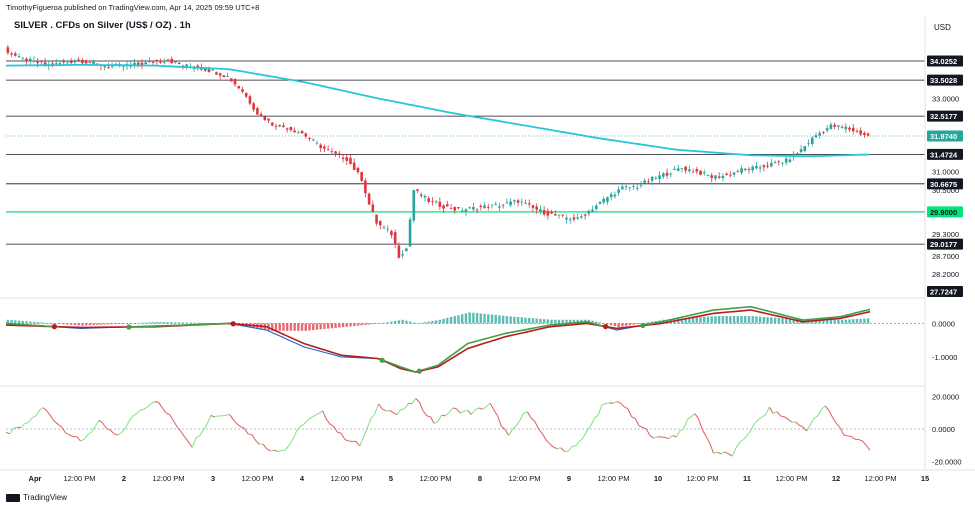 This screenshot has height=509, width=975. Describe the element at coordinates (943, 116) in the screenshot. I see `price-level-label: 32.5177` at that location.